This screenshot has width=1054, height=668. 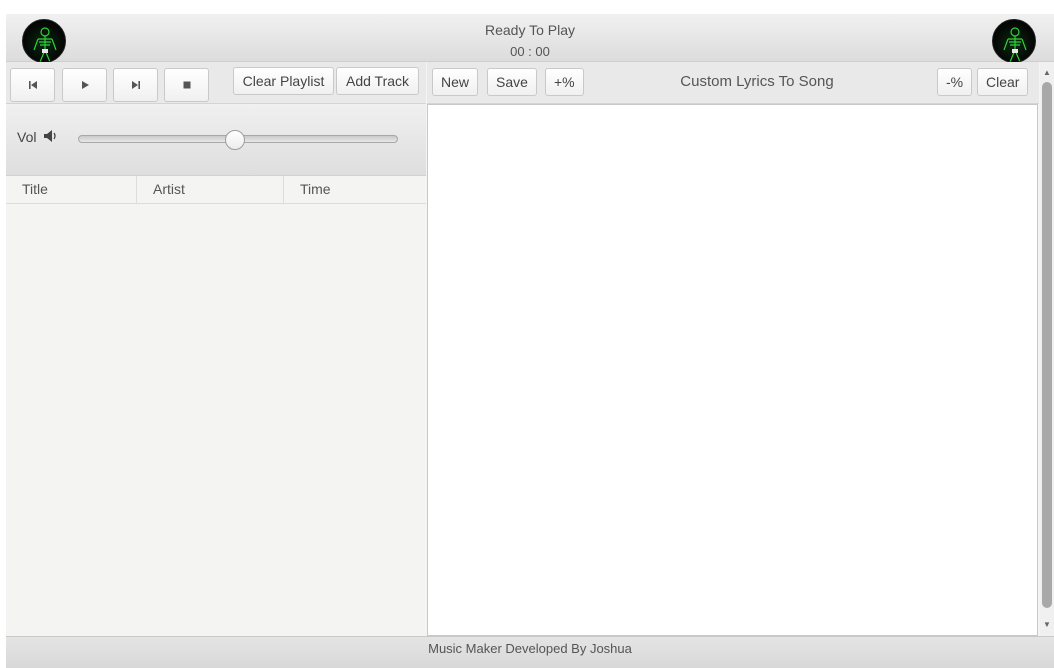 I want to click on next-track-button, so click(x=135, y=85).